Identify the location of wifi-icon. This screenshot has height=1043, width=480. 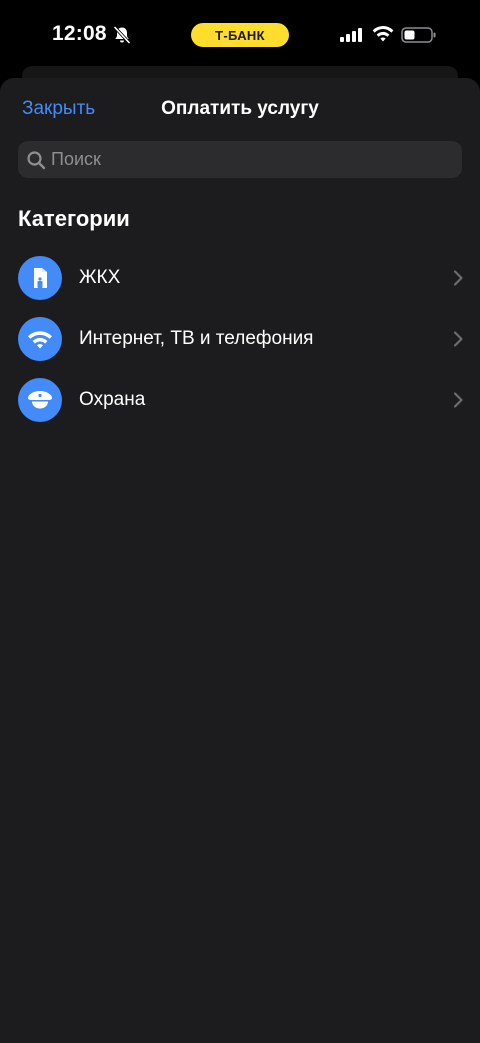
(40, 340).